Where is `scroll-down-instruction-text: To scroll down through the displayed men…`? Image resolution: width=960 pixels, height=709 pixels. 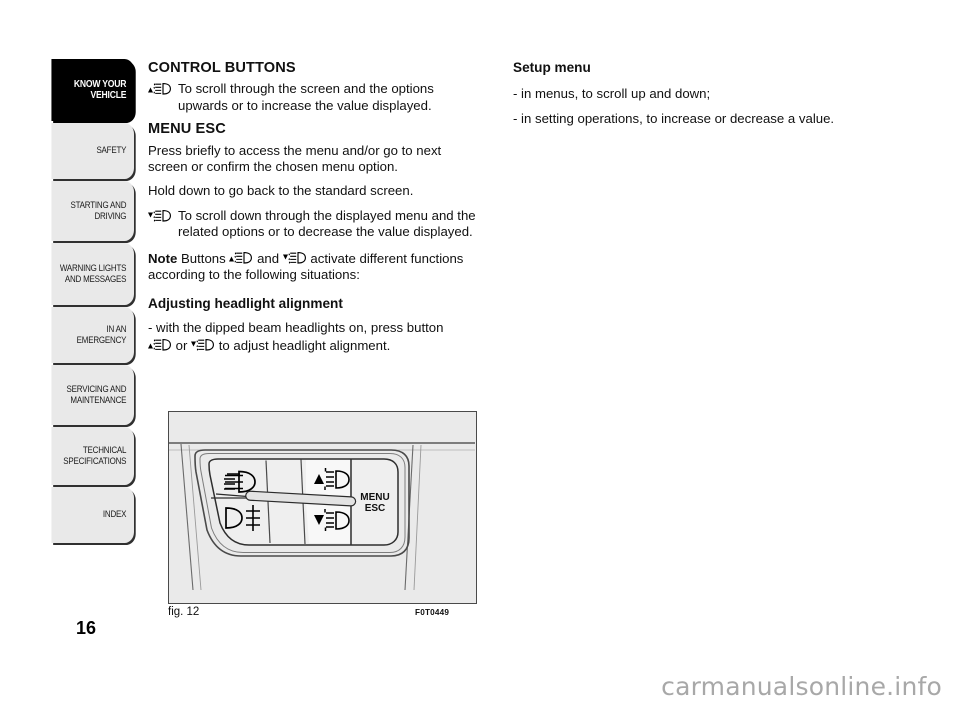
scroll-down-instruction-text: To scroll down through the displayed men… is located at coordinates (327, 223).